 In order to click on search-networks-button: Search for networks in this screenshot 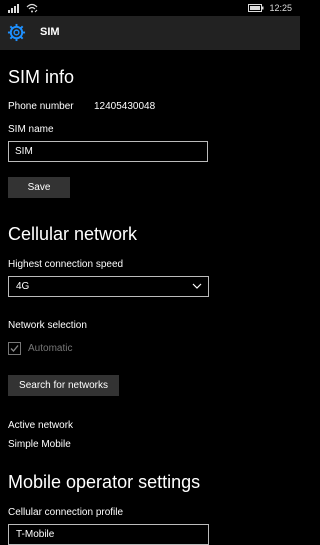, I will do `click(63, 385)`.